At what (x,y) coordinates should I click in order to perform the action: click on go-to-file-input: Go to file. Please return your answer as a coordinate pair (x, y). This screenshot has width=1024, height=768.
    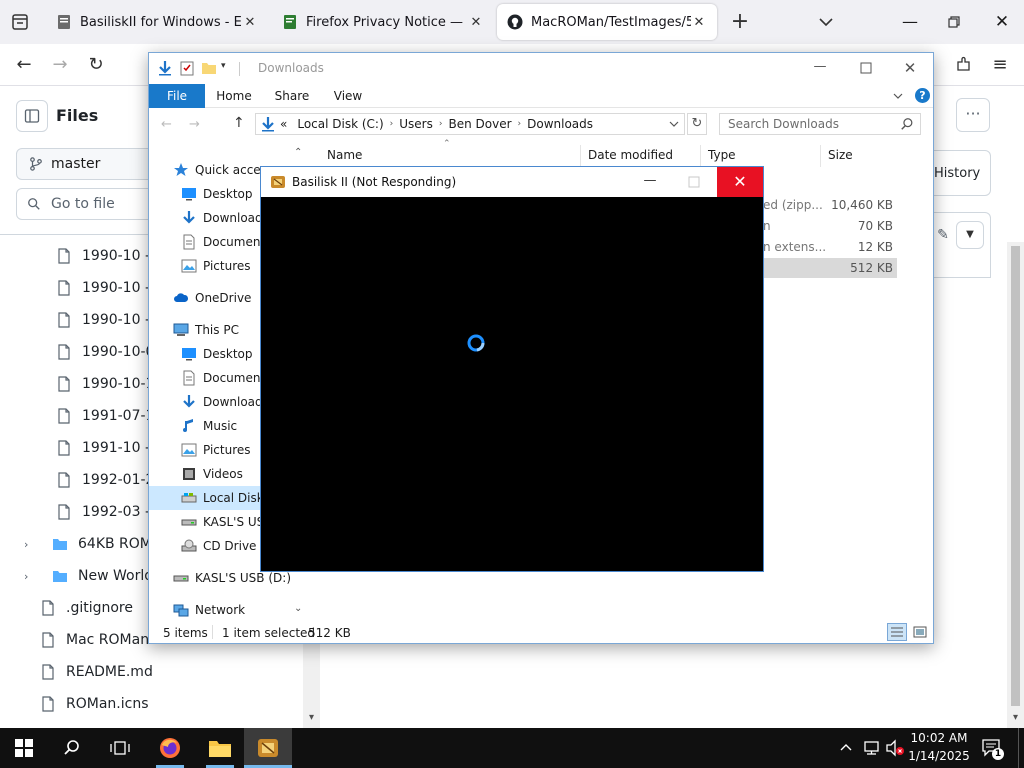
    Looking at the image, I should click on (86, 204).